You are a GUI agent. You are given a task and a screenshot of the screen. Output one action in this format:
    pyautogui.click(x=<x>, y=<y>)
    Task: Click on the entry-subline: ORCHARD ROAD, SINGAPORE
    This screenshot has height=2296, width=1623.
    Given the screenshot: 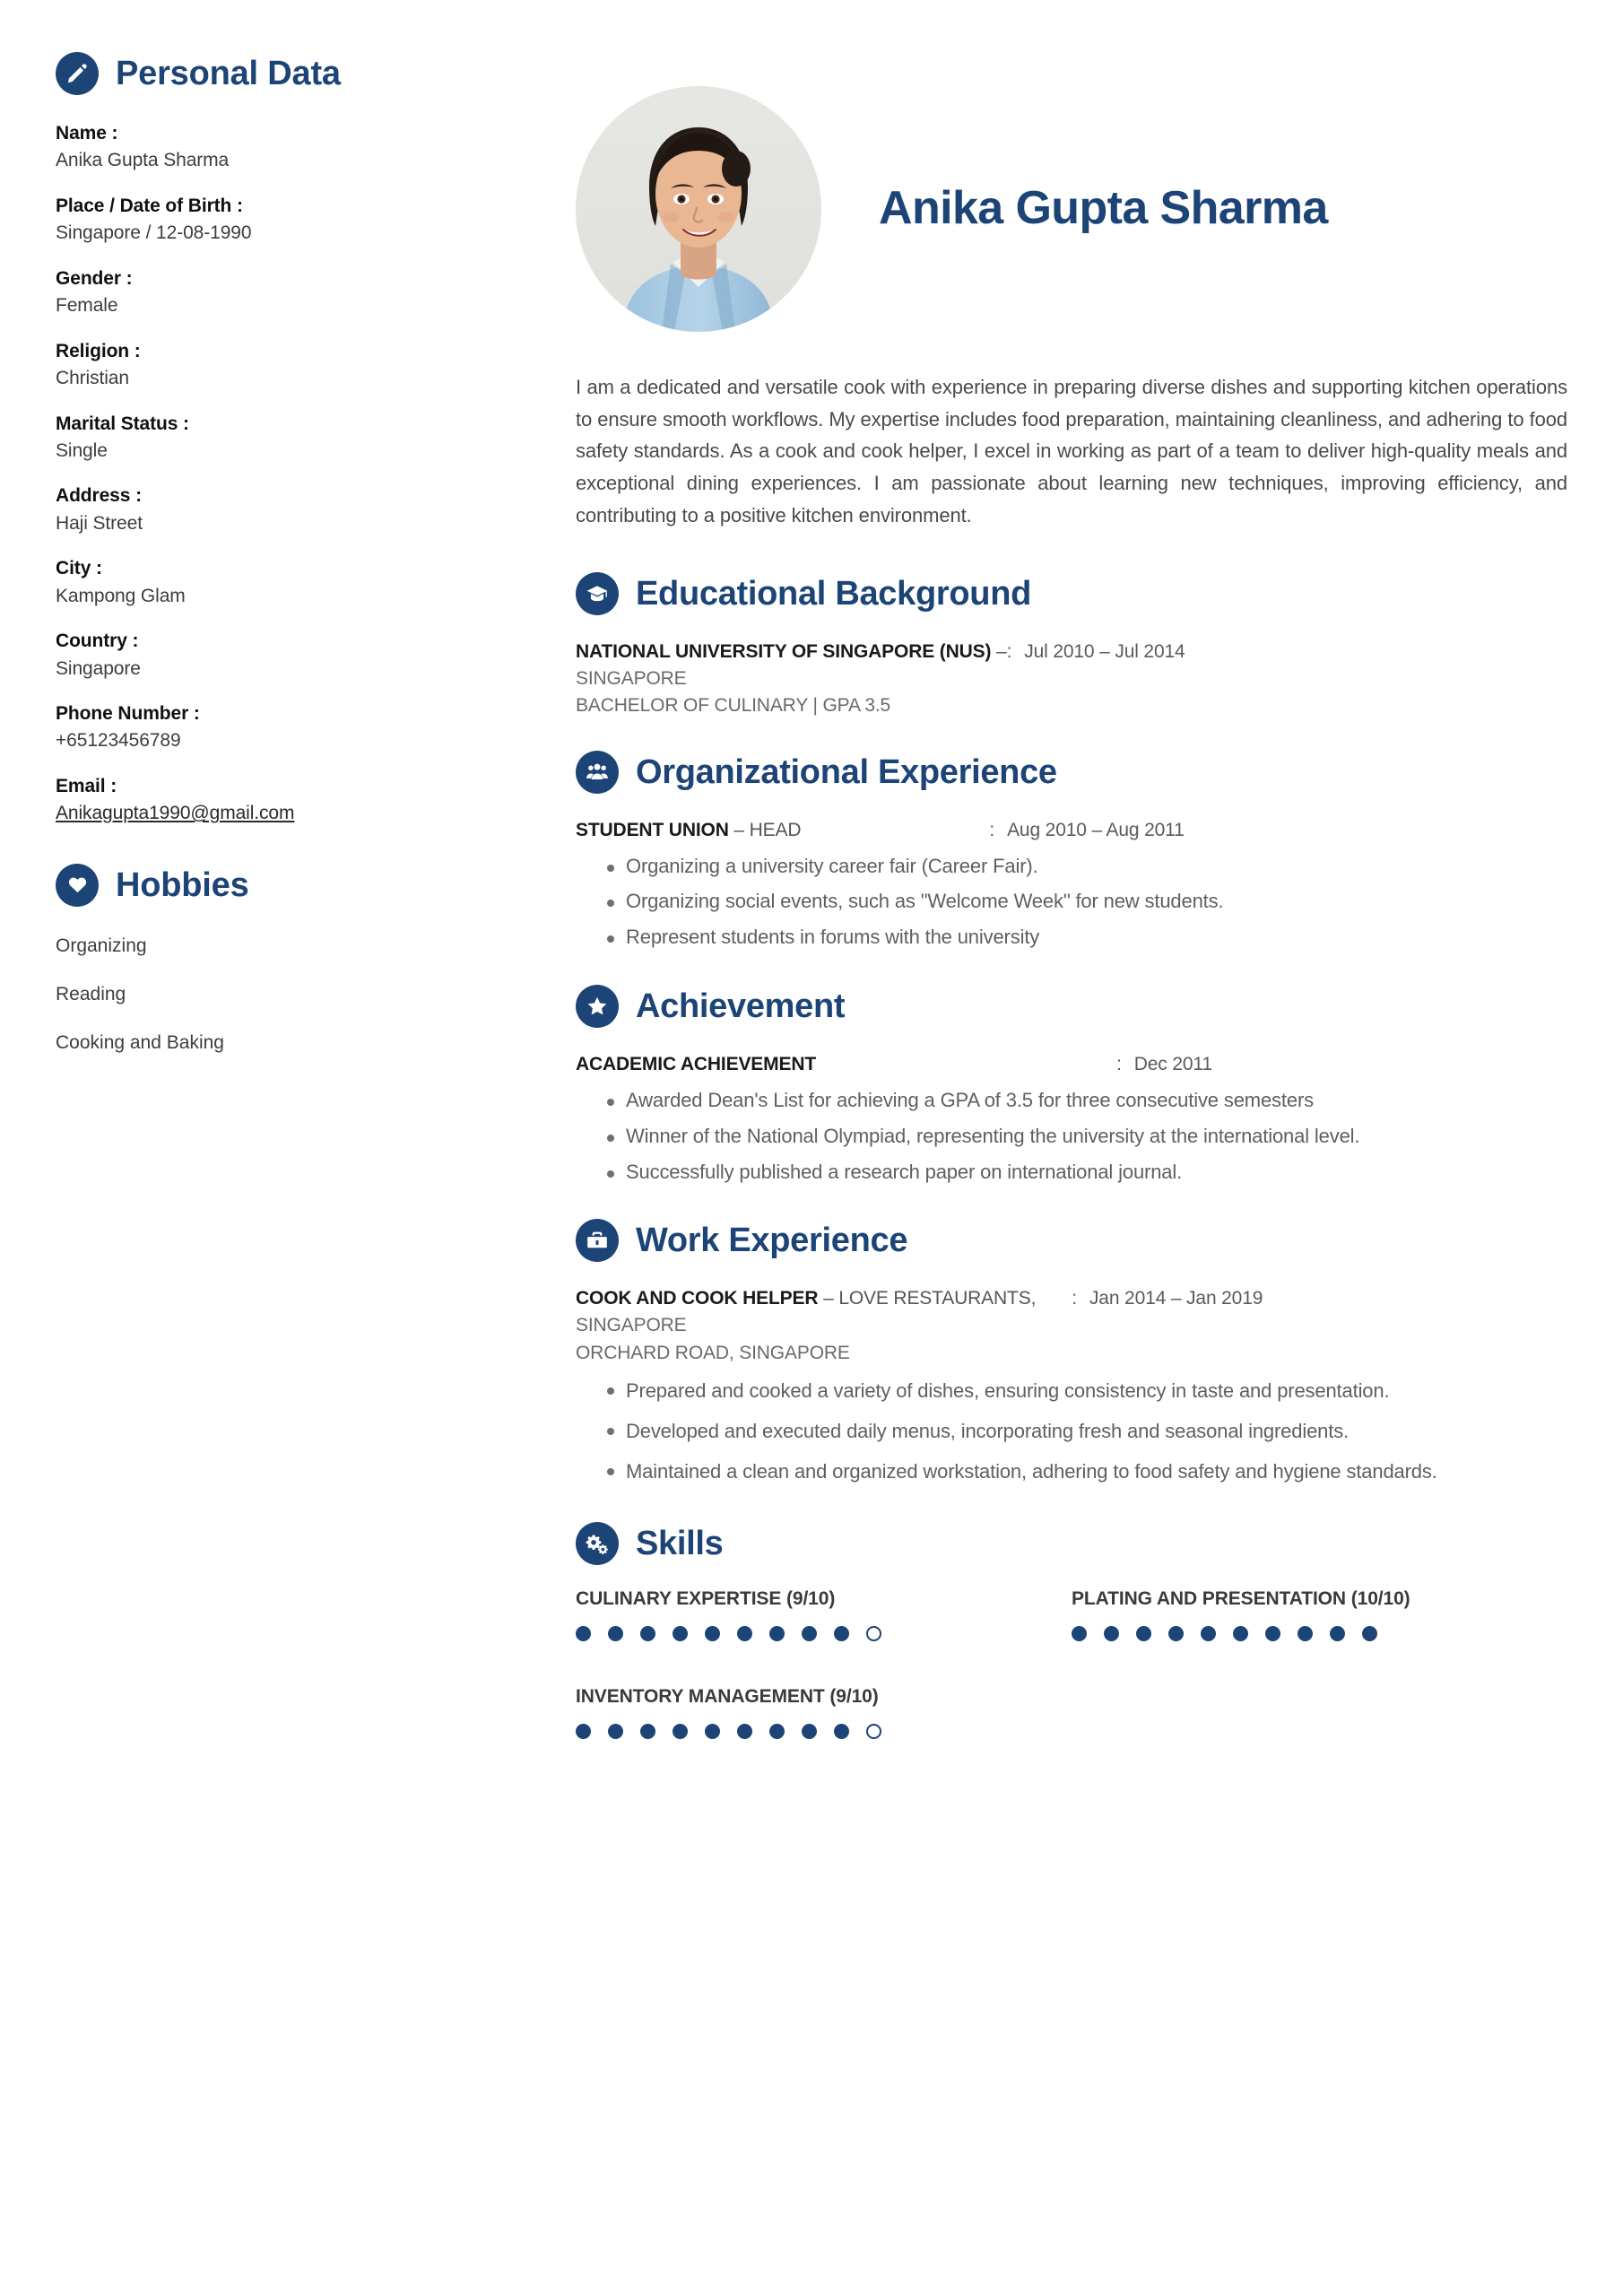 What is the action you would take?
    pyautogui.click(x=713, y=1352)
    